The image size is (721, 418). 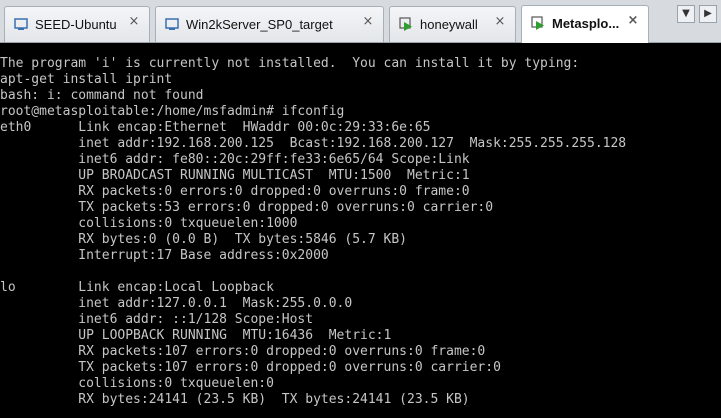 I want to click on tab-list-dropdown-icon: ▼, so click(x=686, y=14).